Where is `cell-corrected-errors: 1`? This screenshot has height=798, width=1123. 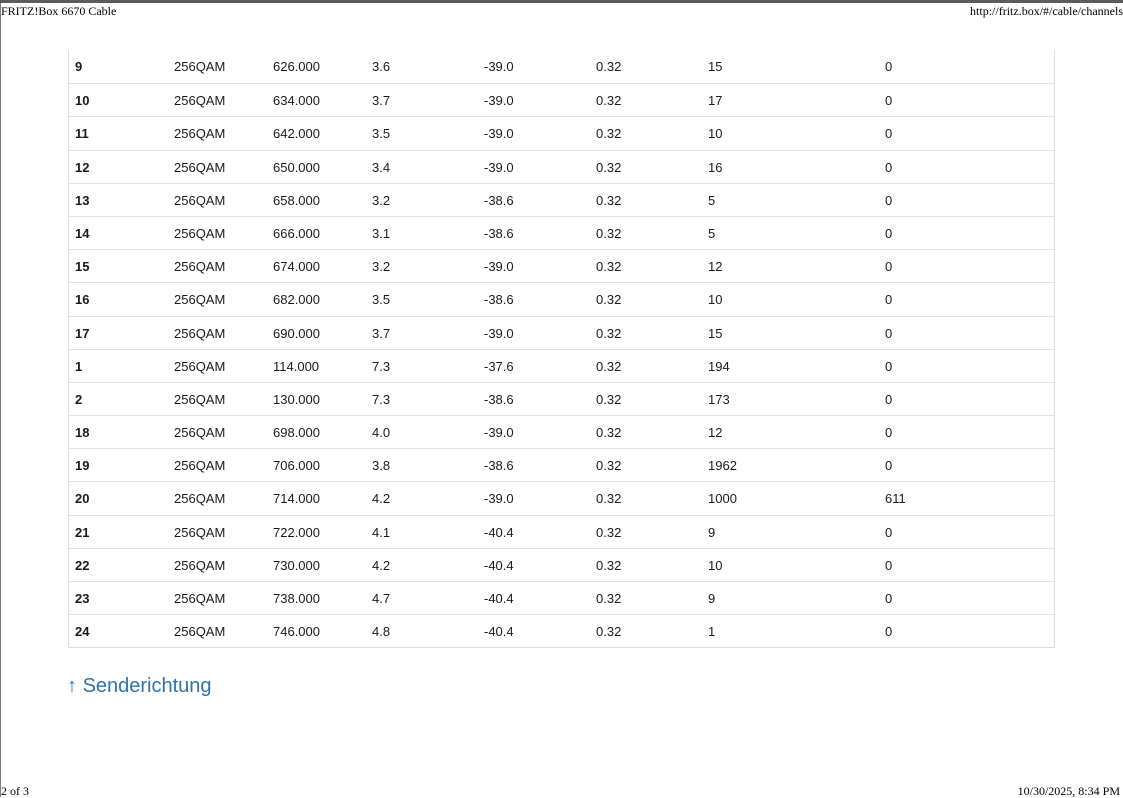 cell-corrected-errors: 1 is located at coordinates (712, 632).